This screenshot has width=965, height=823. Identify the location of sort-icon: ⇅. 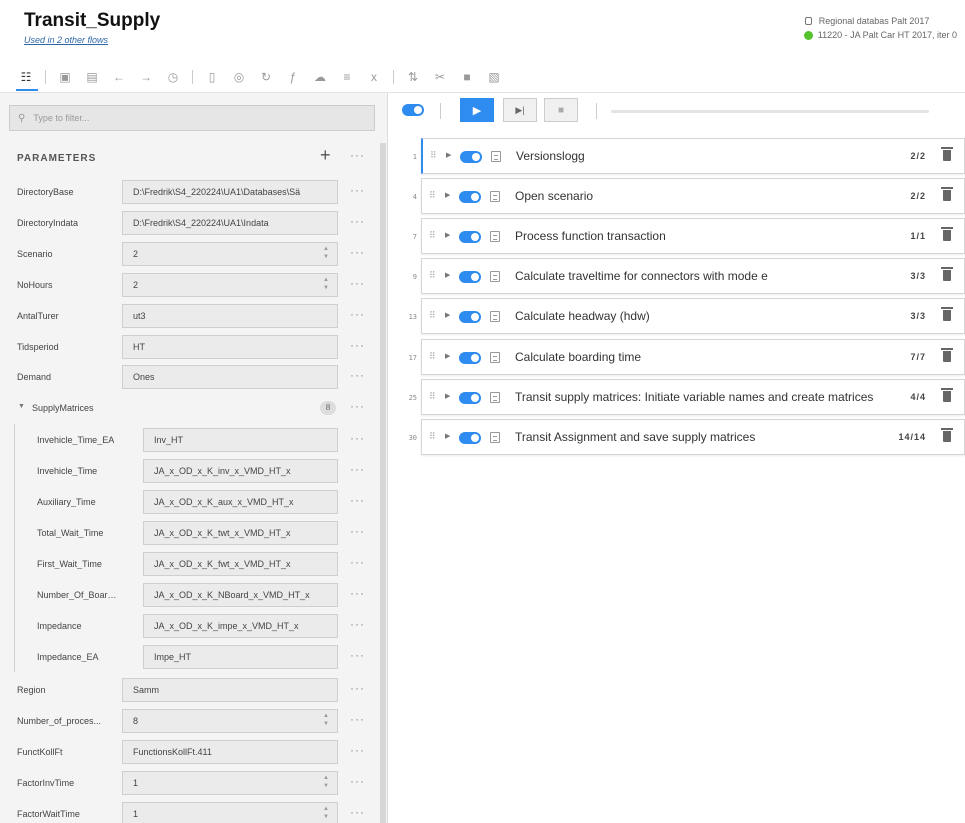
(413, 77).